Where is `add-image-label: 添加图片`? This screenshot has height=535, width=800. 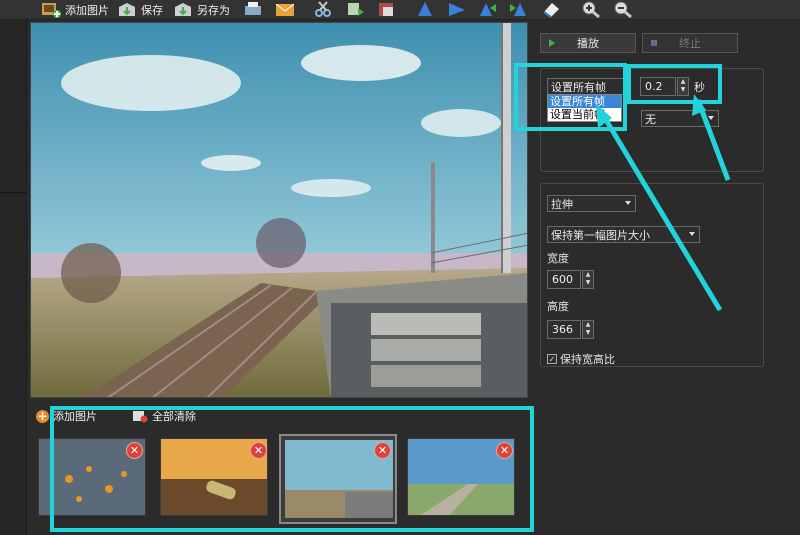
add-image-label: 添加图片 is located at coordinates (87, 10).